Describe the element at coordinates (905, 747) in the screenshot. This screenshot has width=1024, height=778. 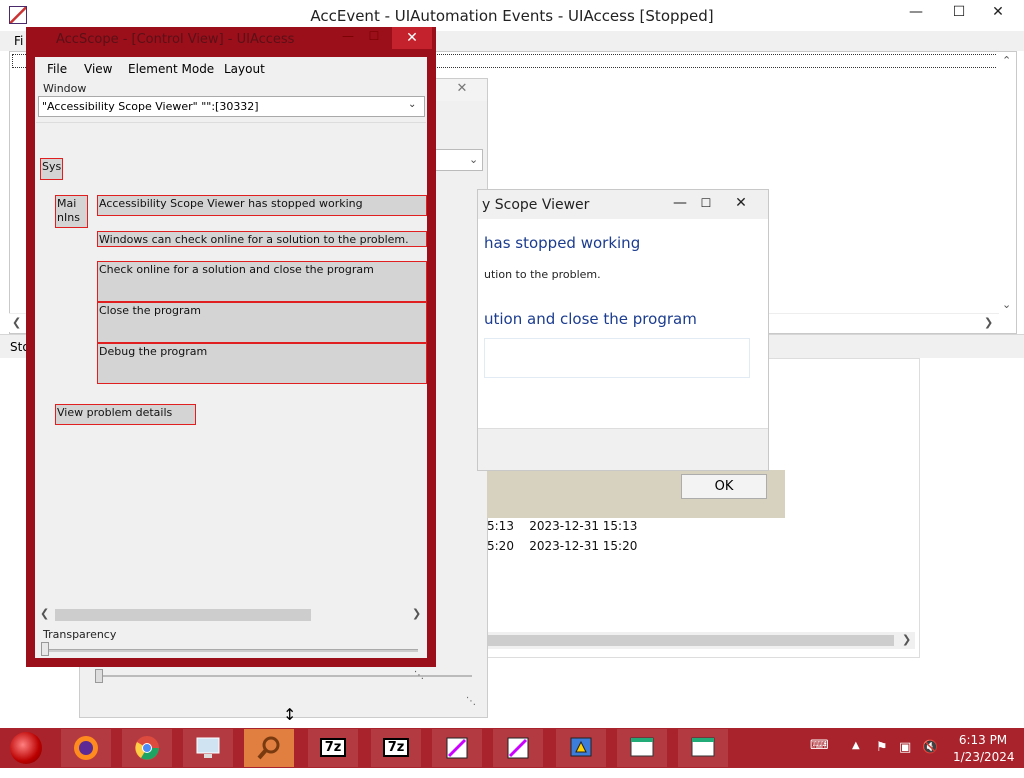
I see `network-icon: ▣` at that location.